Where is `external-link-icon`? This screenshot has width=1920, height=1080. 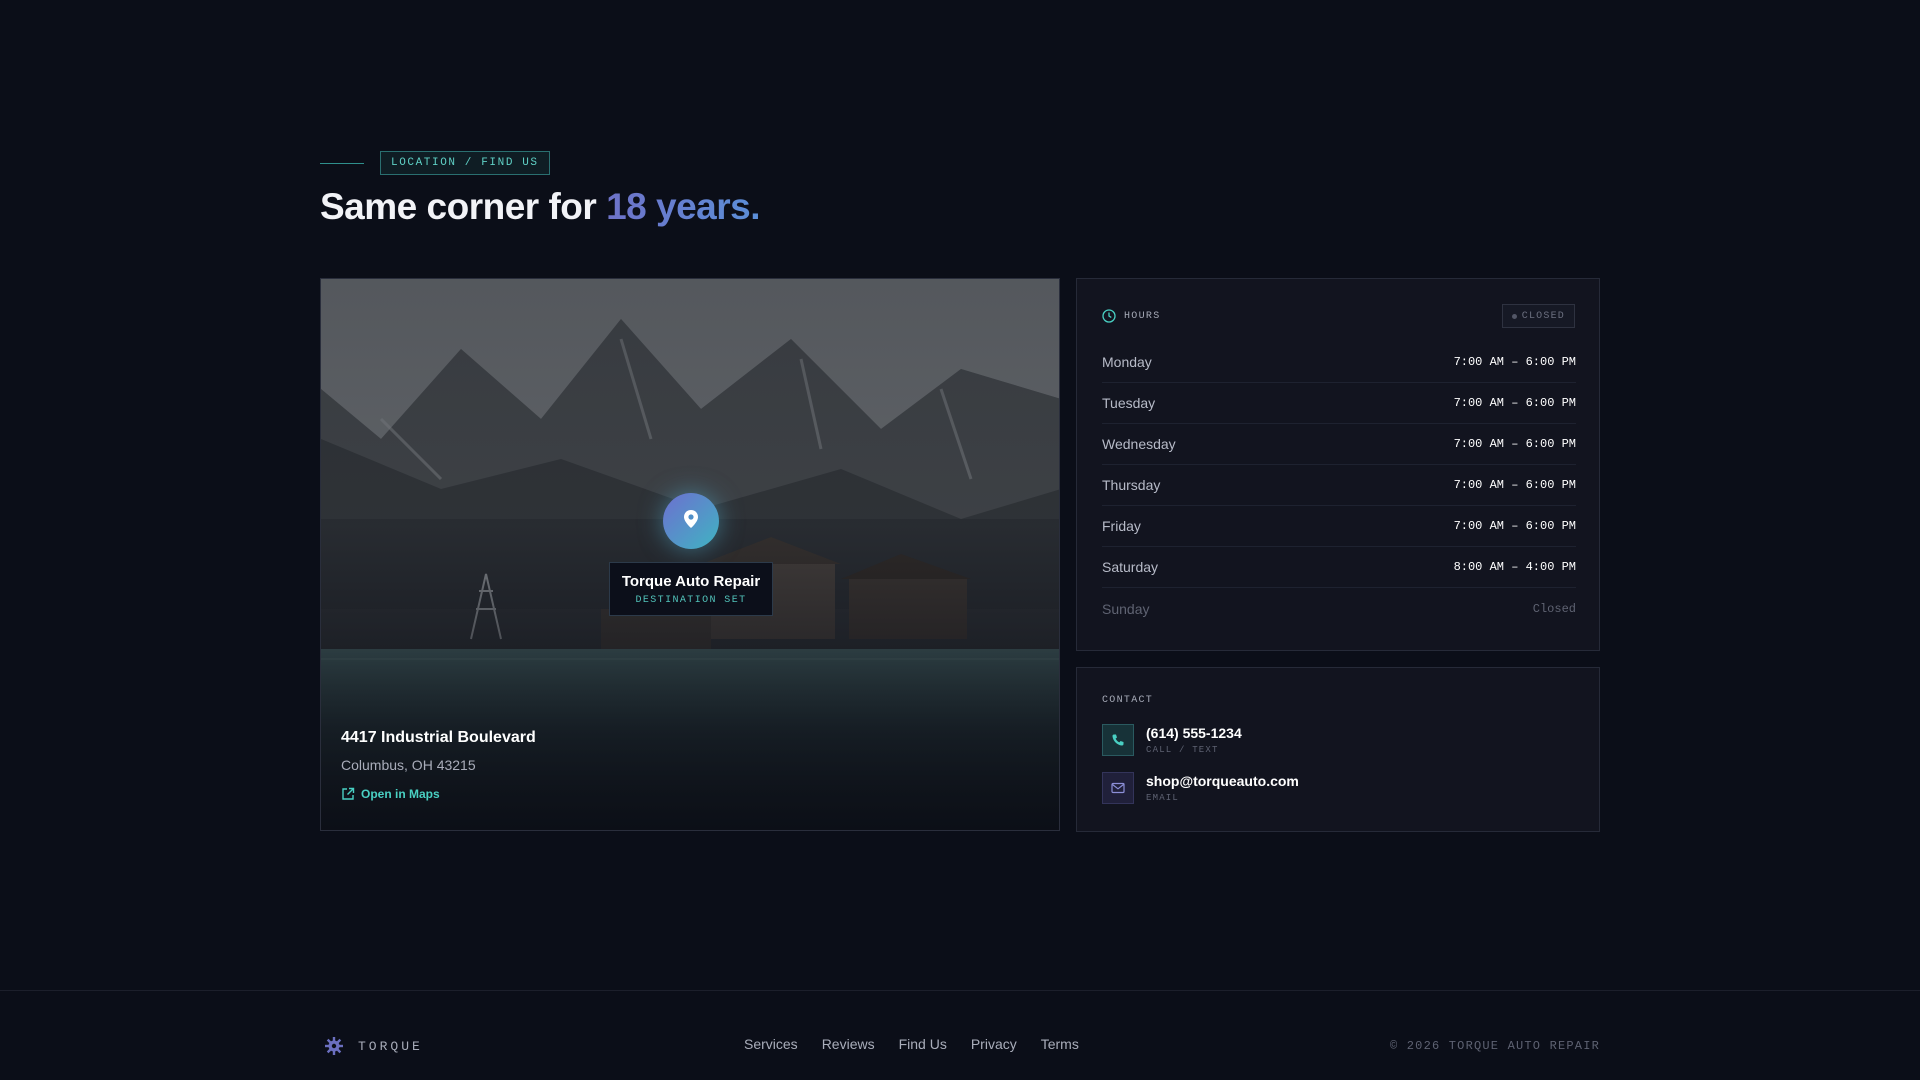
external-link-icon is located at coordinates (348, 794).